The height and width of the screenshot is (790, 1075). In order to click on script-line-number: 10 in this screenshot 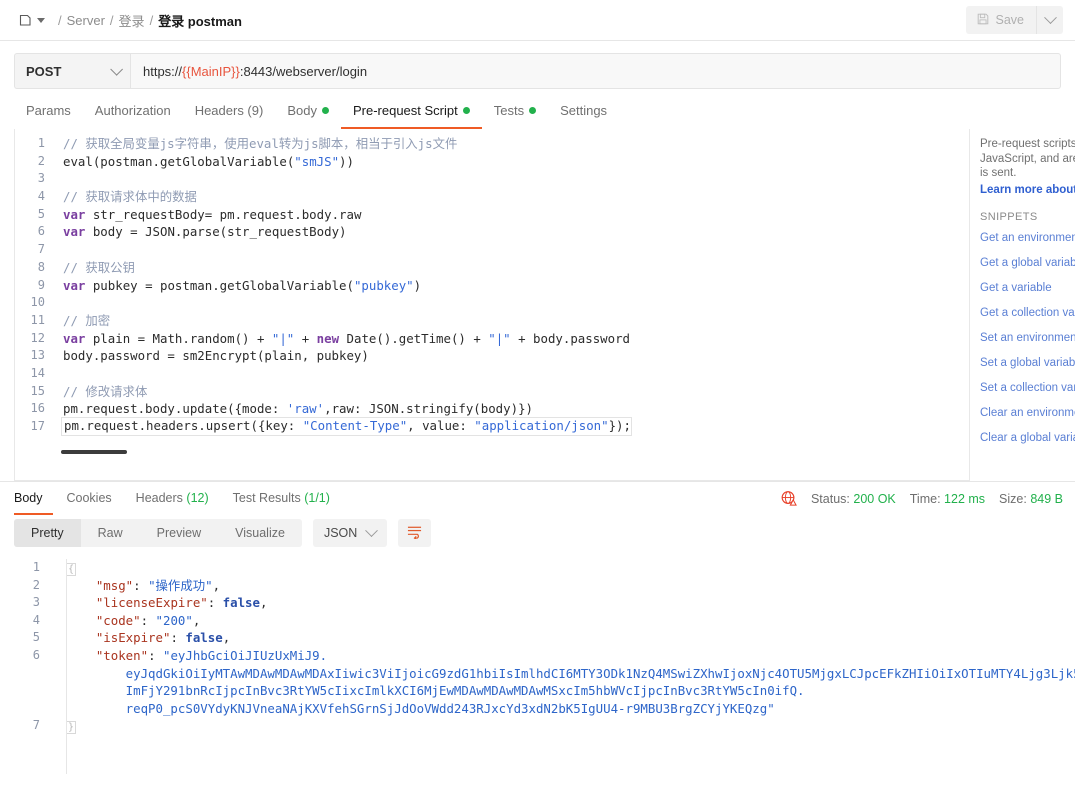, I will do `click(37, 302)`.